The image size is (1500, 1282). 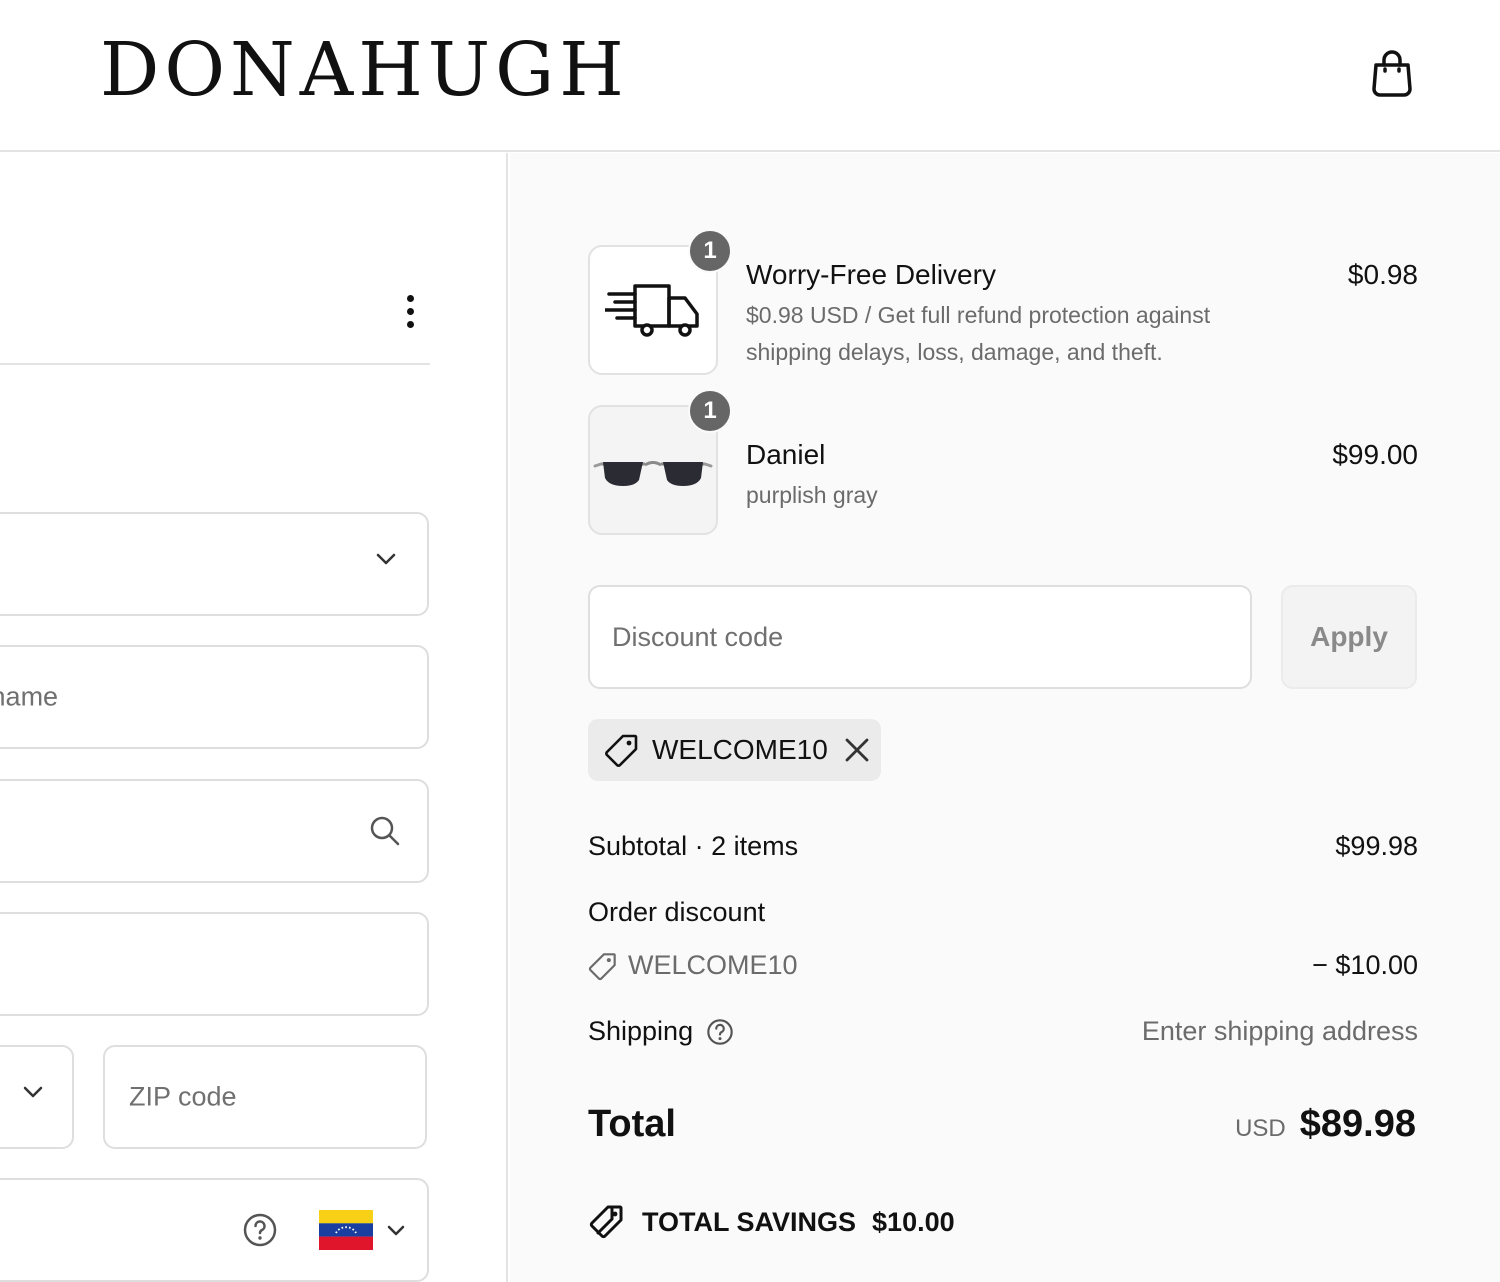 What do you see at coordinates (652, 310) in the screenshot?
I see `delivery-truck-icon` at bounding box center [652, 310].